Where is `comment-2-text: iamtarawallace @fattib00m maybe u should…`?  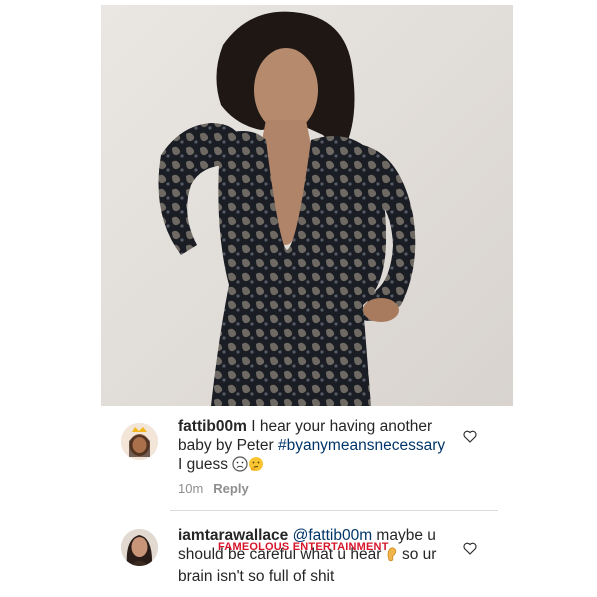
comment-2-text: iamtarawallace @fattib00m maybe u should… is located at coordinates (323, 556).